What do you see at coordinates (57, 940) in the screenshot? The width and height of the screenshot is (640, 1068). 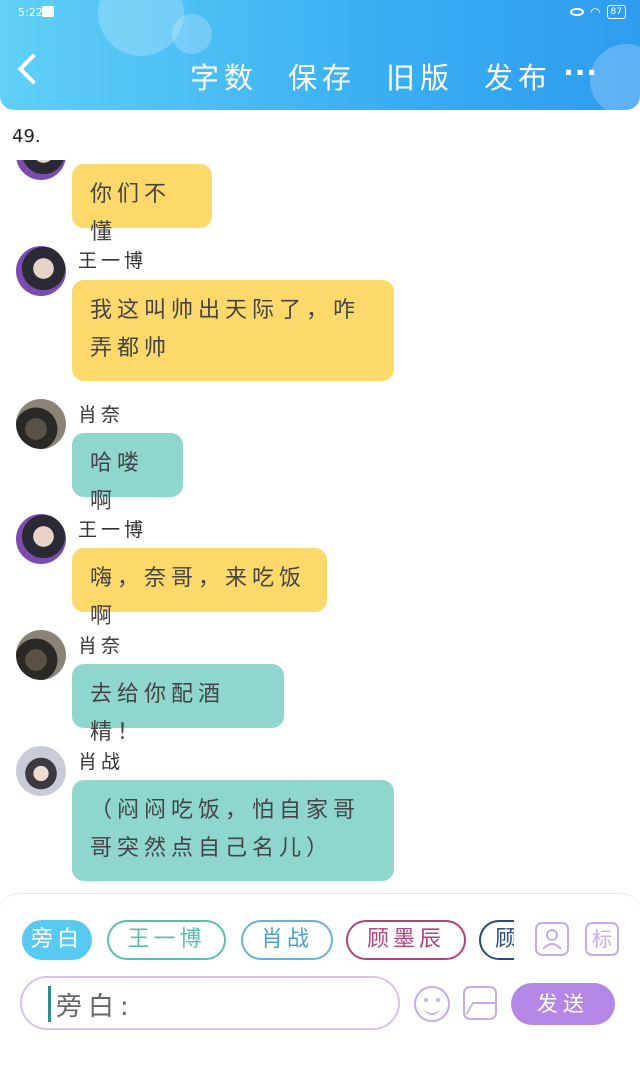 I see `role-chip-narration: 旁白` at bounding box center [57, 940].